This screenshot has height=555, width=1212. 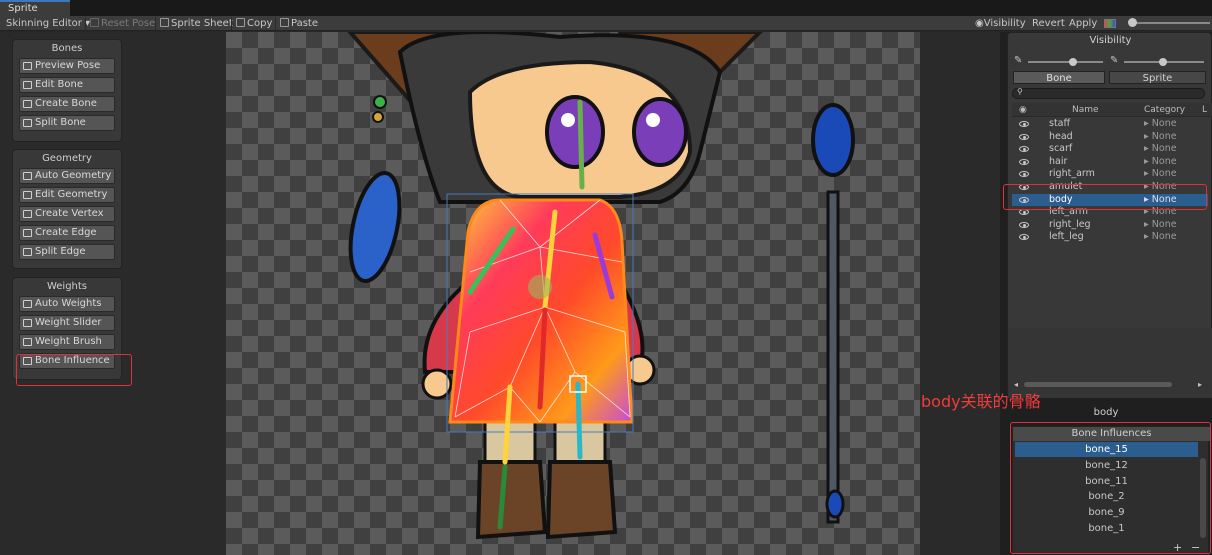 I want to click on highlight-body-row, so click(x=1105, y=197).